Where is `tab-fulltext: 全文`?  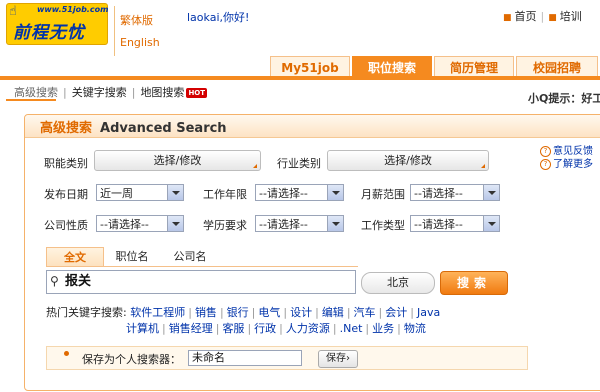 tab-fulltext: 全文 is located at coordinates (75, 257).